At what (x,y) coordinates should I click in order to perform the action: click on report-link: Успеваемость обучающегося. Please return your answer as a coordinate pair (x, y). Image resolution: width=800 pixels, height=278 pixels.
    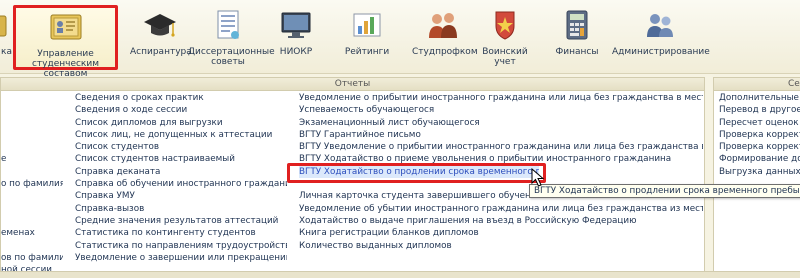
    Looking at the image, I should click on (501, 110).